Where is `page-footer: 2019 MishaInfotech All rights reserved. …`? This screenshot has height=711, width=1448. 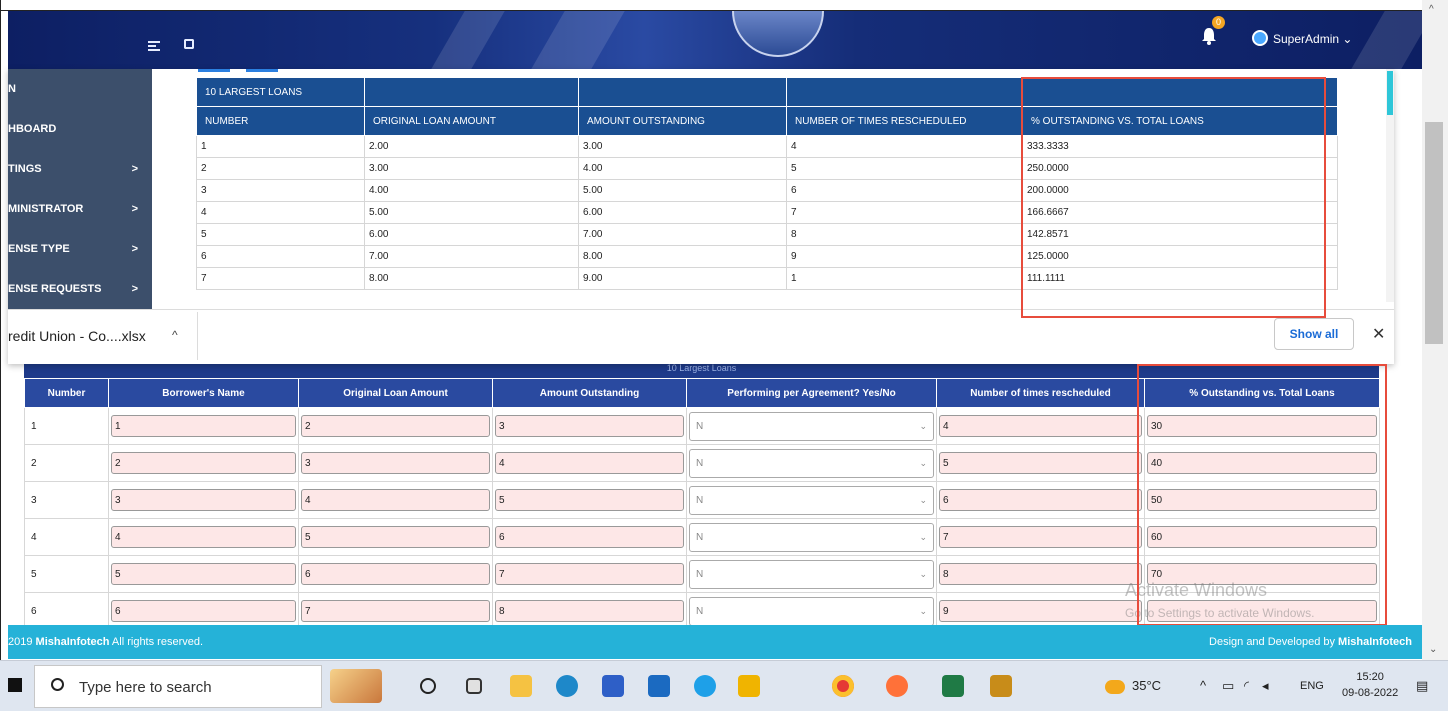
page-footer: 2019 MishaInfotech All rights reserved. … is located at coordinates (715, 642).